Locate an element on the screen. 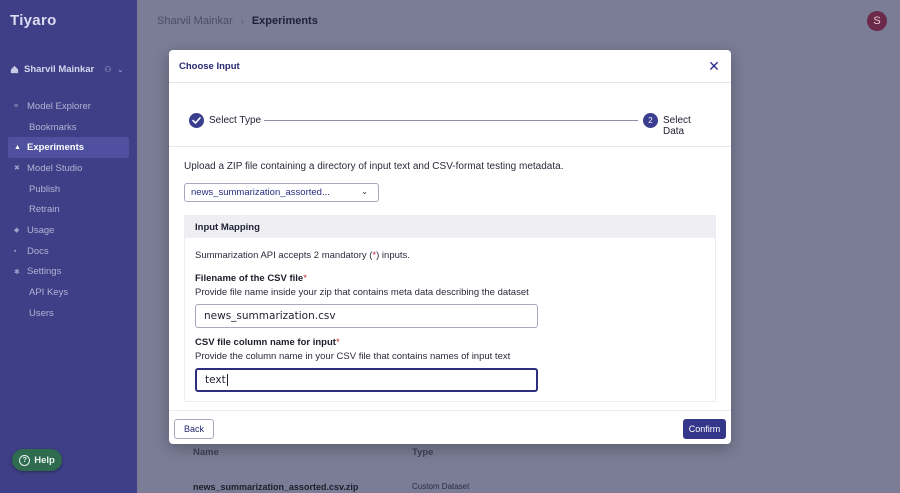 The width and height of the screenshot is (900, 493). input-mapping-heading: Input Mapping is located at coordinates (450, 227).